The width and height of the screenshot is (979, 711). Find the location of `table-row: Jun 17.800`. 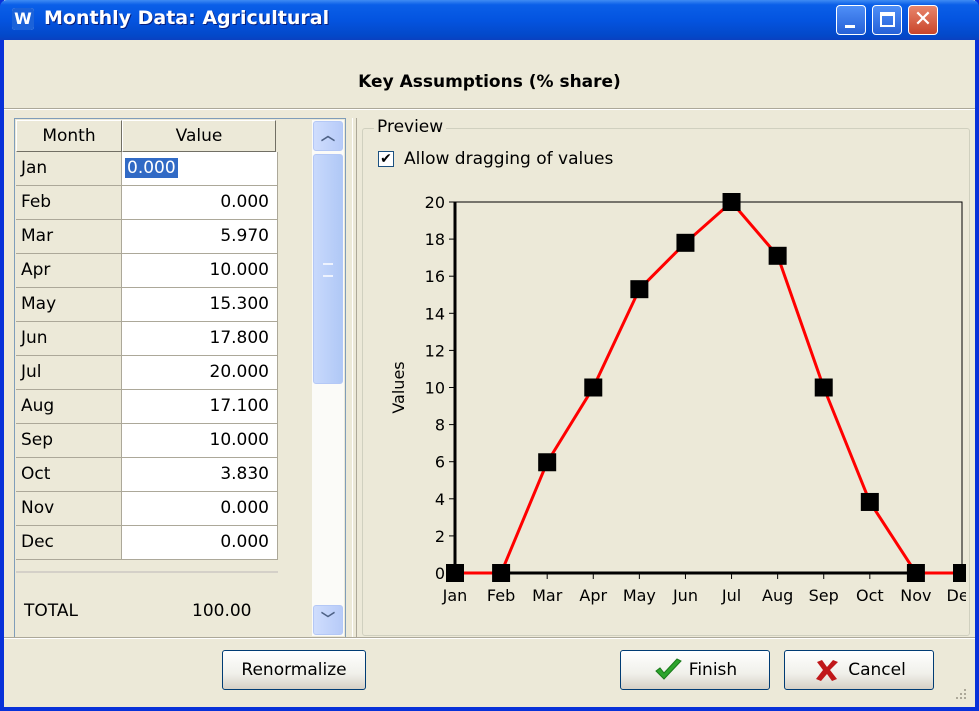

table-row: Jun 17.800 is located at coordinates (147, 339).